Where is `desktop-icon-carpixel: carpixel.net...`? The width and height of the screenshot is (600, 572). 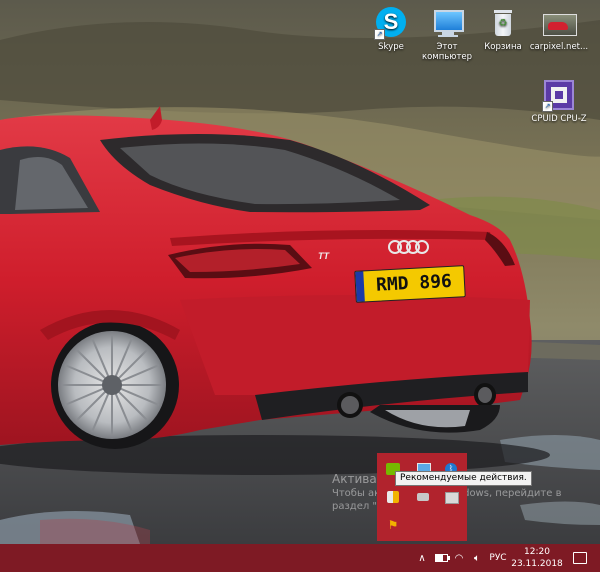 desktop-icon-carpixel: carpixel.net... is located at coordinates (559, 29).